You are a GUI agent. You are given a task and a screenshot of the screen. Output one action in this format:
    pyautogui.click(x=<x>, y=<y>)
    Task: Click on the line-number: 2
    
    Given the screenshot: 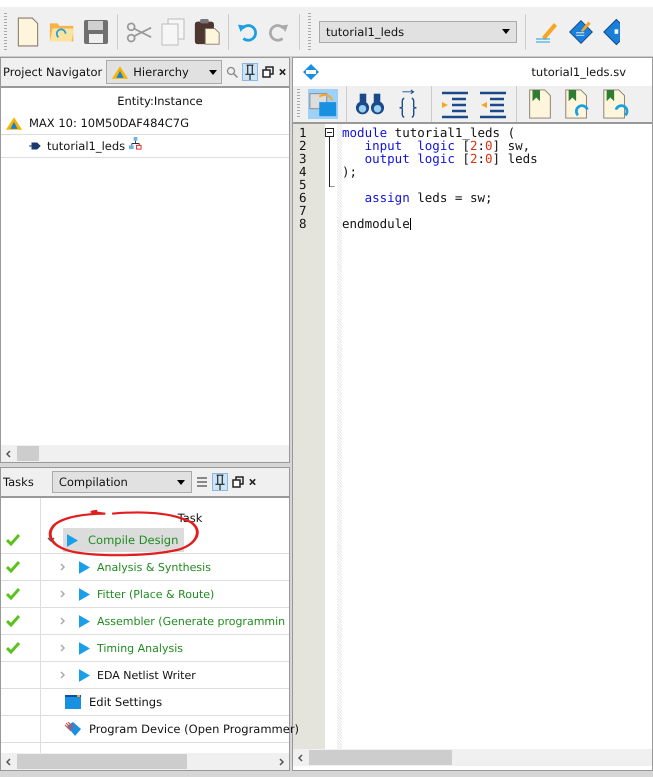 What is the action you would take?
    pyautogui.click(x=303, y=145)
    